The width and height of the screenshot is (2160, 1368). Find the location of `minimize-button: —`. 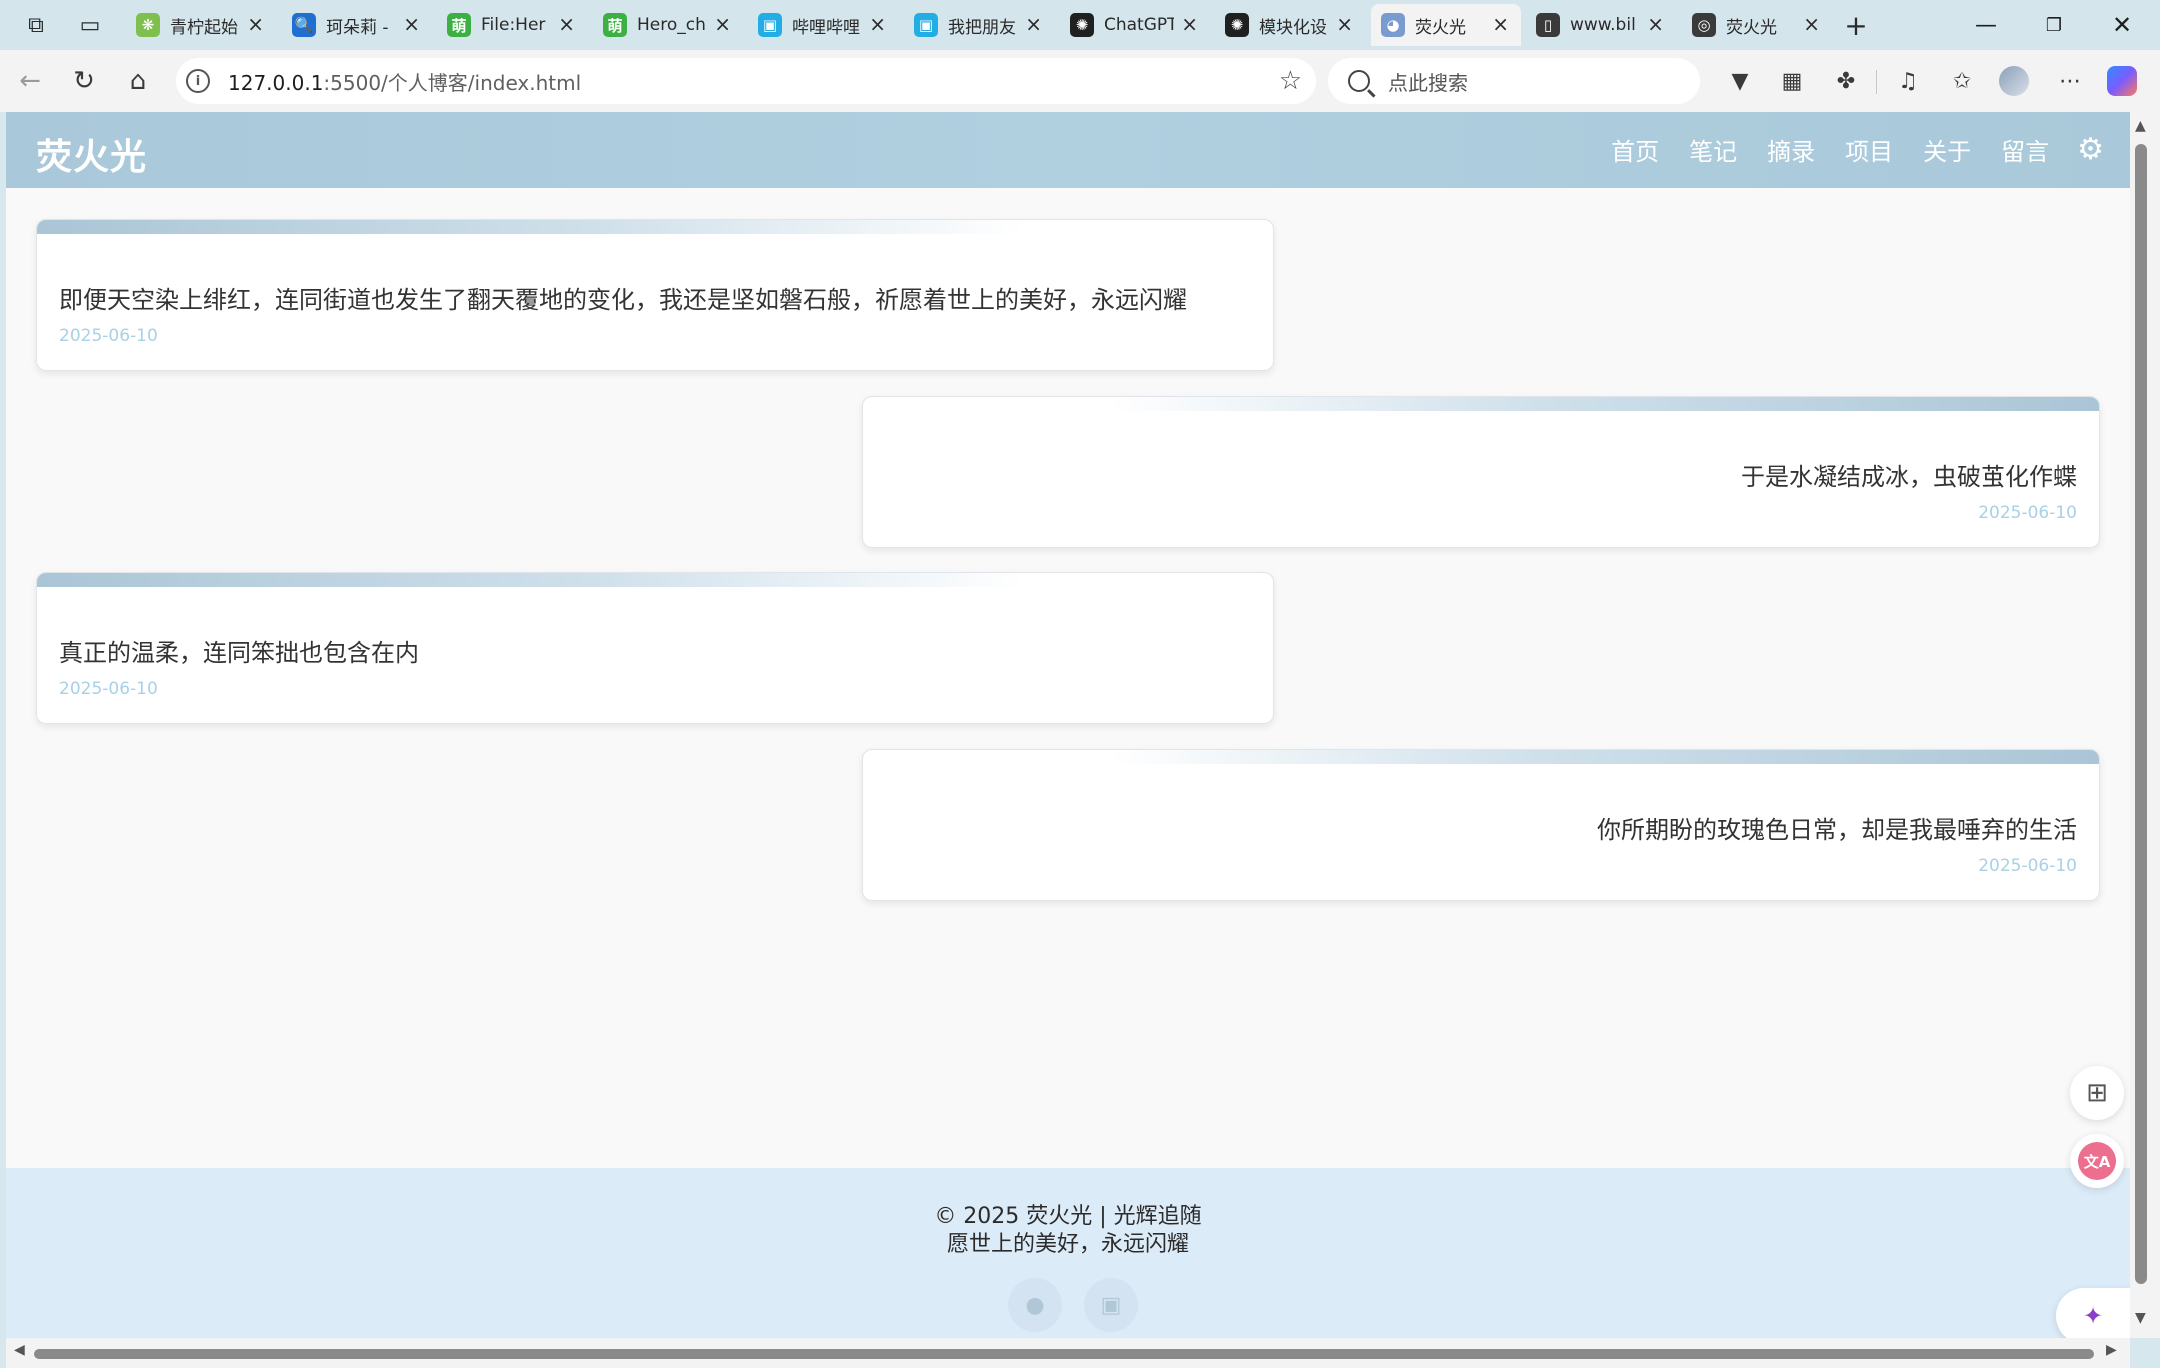

minimize-button: — is located at coordinates (1986, 25).